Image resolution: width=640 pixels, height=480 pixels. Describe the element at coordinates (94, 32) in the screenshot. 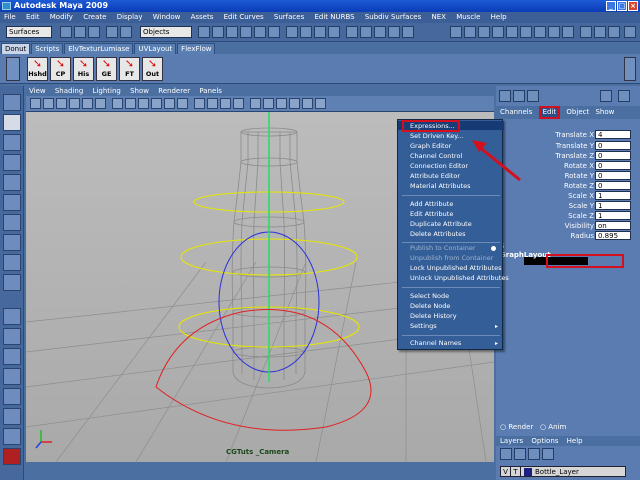

I see `save-scene-icon` at that location.